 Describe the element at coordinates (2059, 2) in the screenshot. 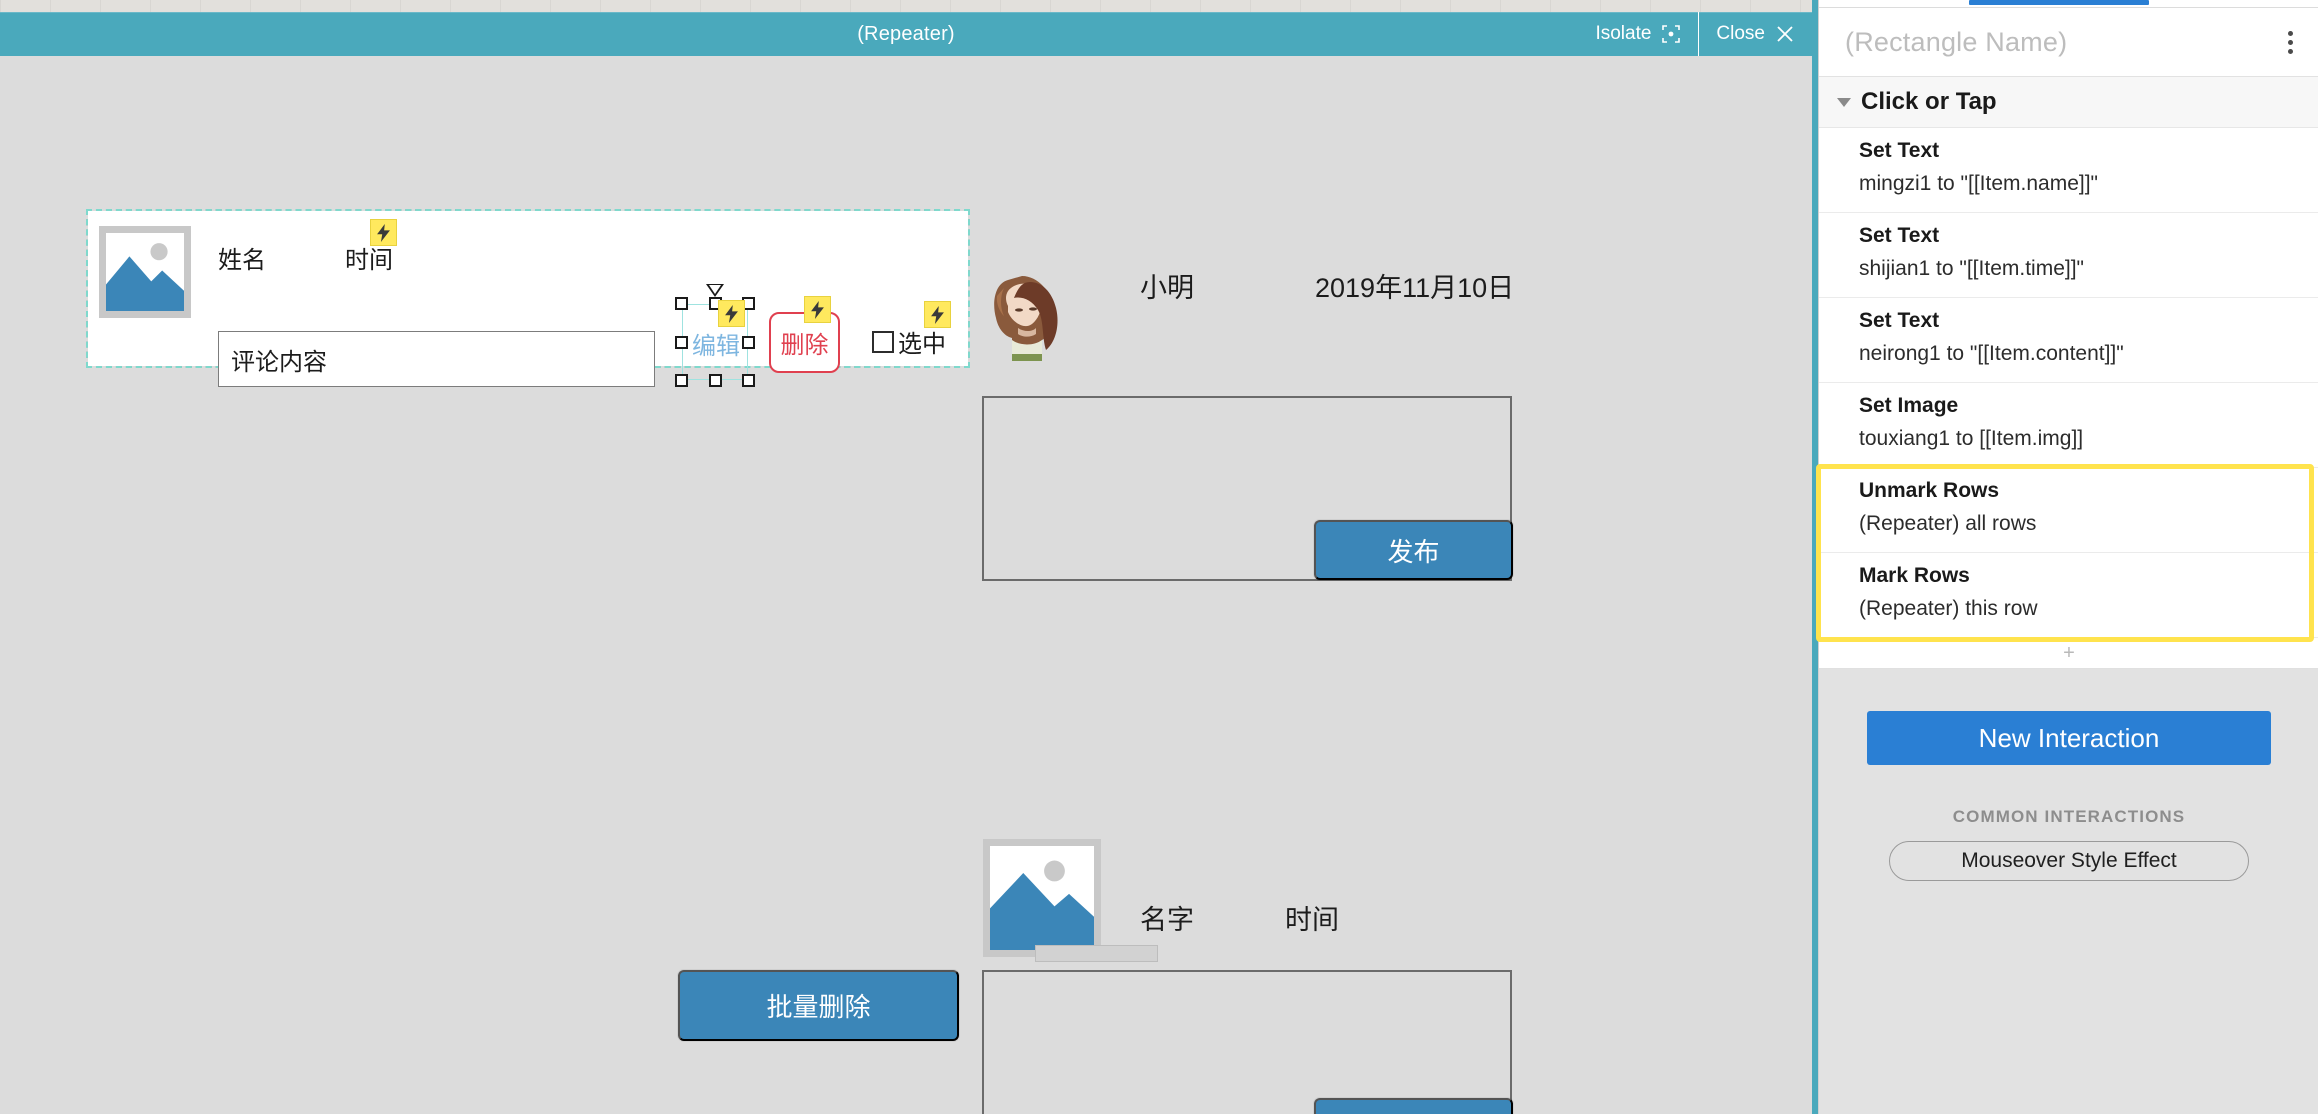

I see `tab-interactions-indicator` at that location.